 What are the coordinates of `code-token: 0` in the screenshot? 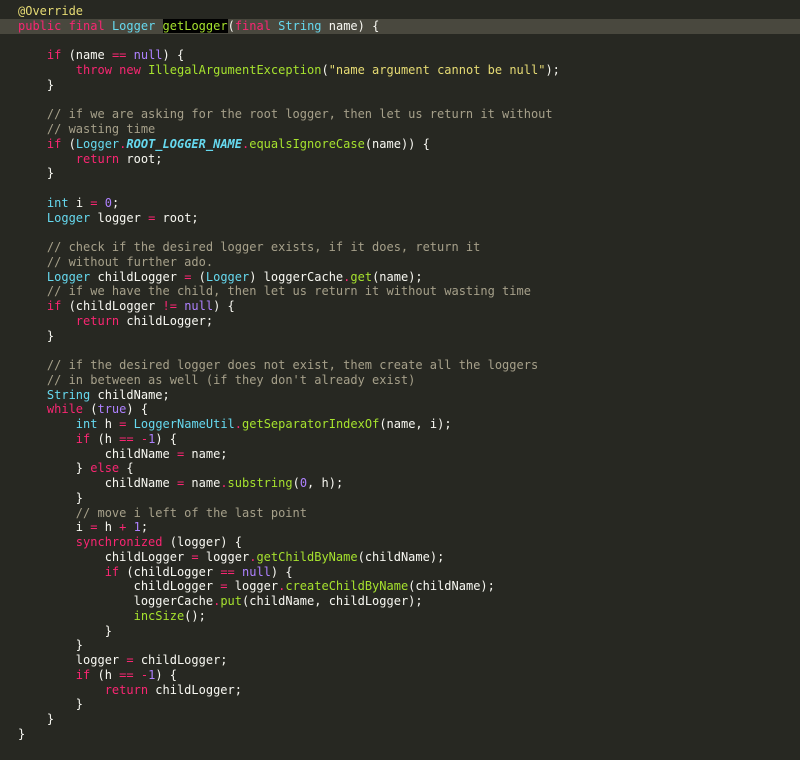 It's located at (303, 483).